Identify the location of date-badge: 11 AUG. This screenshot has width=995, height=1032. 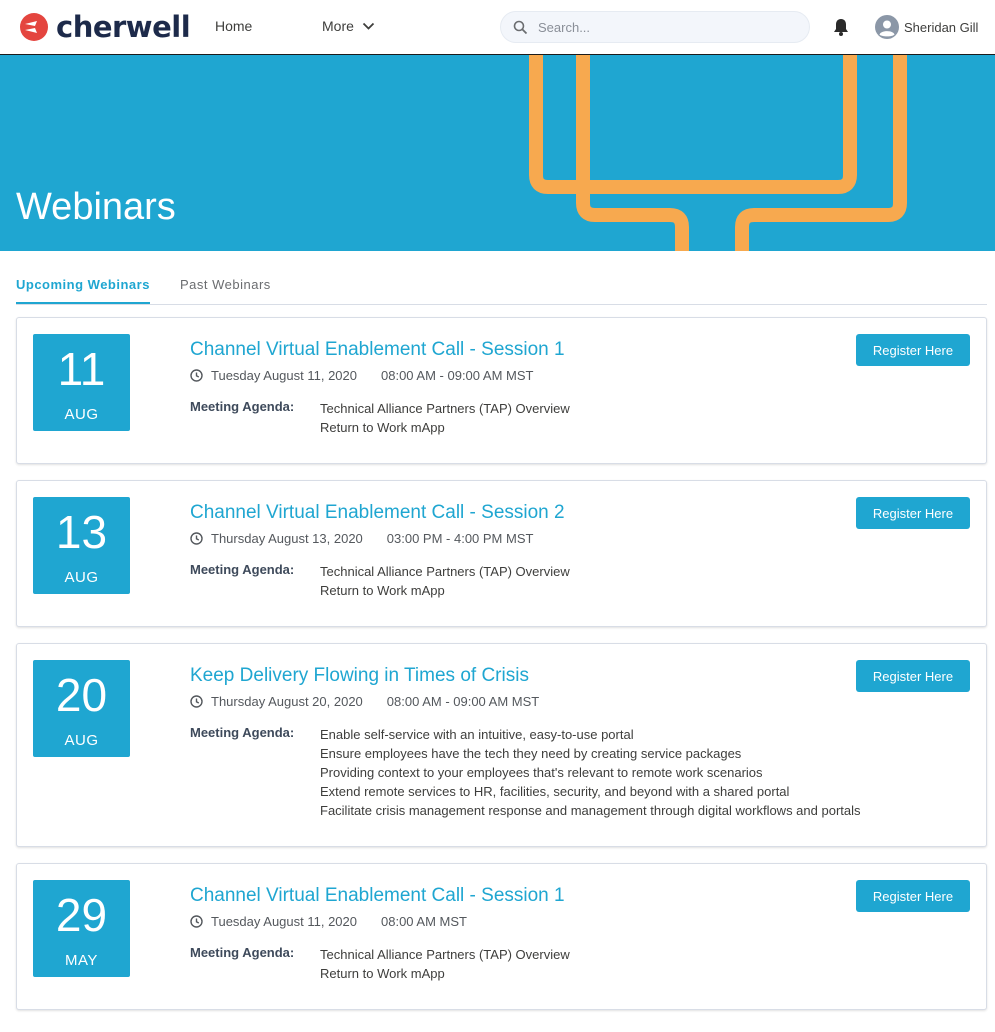
(81, 382).